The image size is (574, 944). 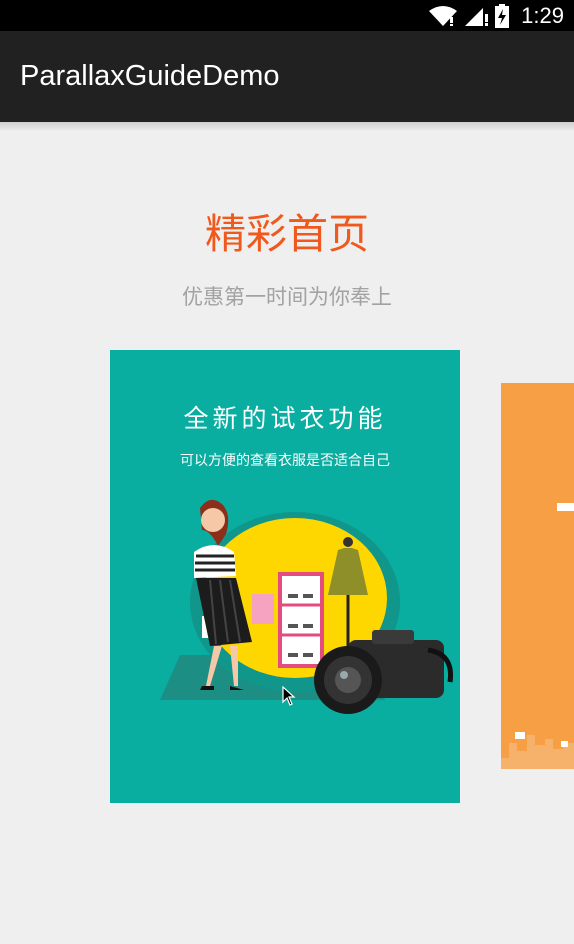 I want to click on battery-charging-icon, so click(x=502, y=15).